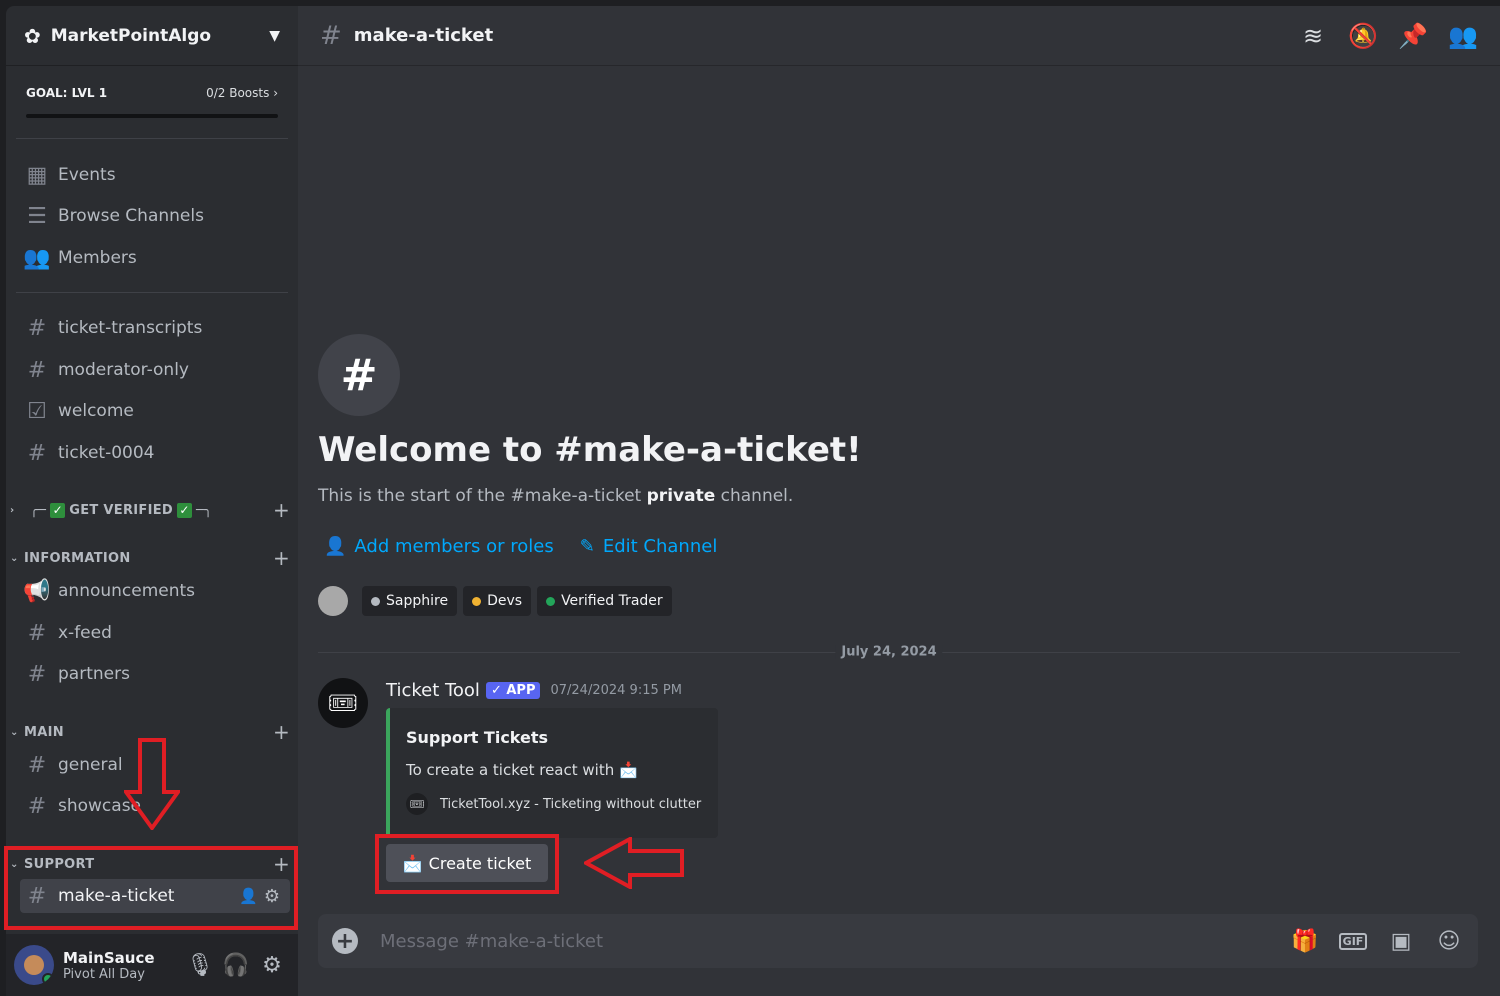 This screenshot has height=996, width=1500. What do you see at coordinates (200, 965) in the screenshot?
I see `microphone-icon: 🎙` at bounding box center [200, 965].